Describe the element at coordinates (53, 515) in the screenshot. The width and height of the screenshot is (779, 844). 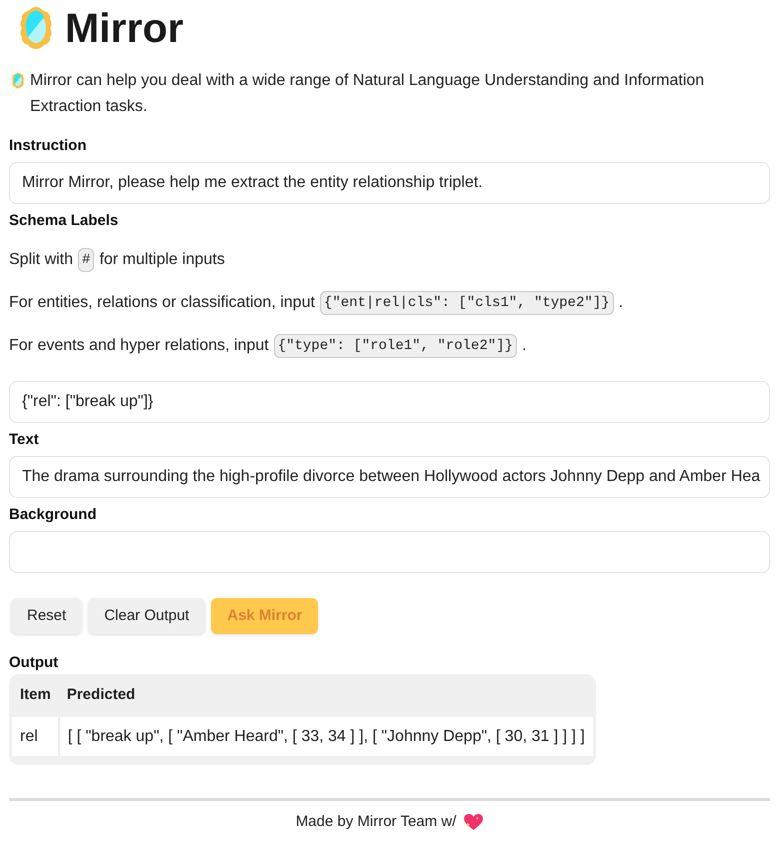
I see `field-label: Background` at that location.